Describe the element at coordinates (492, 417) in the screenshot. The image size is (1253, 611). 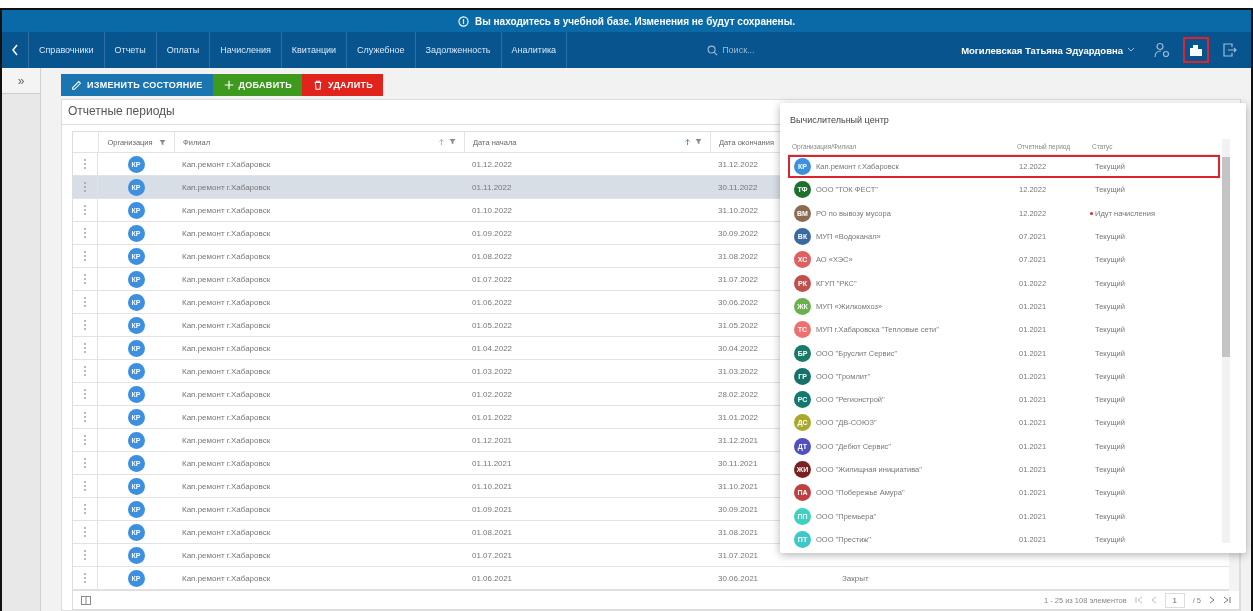
I see `table-cell-text: 01.01.2022` at that location.